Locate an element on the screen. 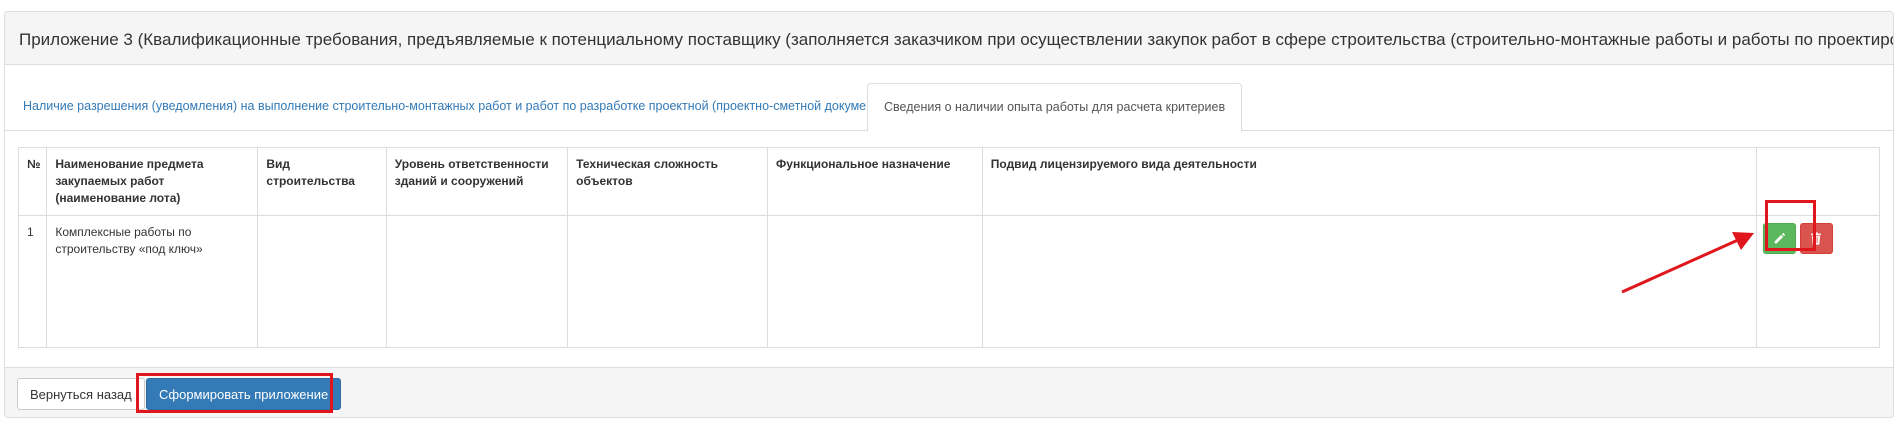  cell-complexity is located at coordinates (668, 281).